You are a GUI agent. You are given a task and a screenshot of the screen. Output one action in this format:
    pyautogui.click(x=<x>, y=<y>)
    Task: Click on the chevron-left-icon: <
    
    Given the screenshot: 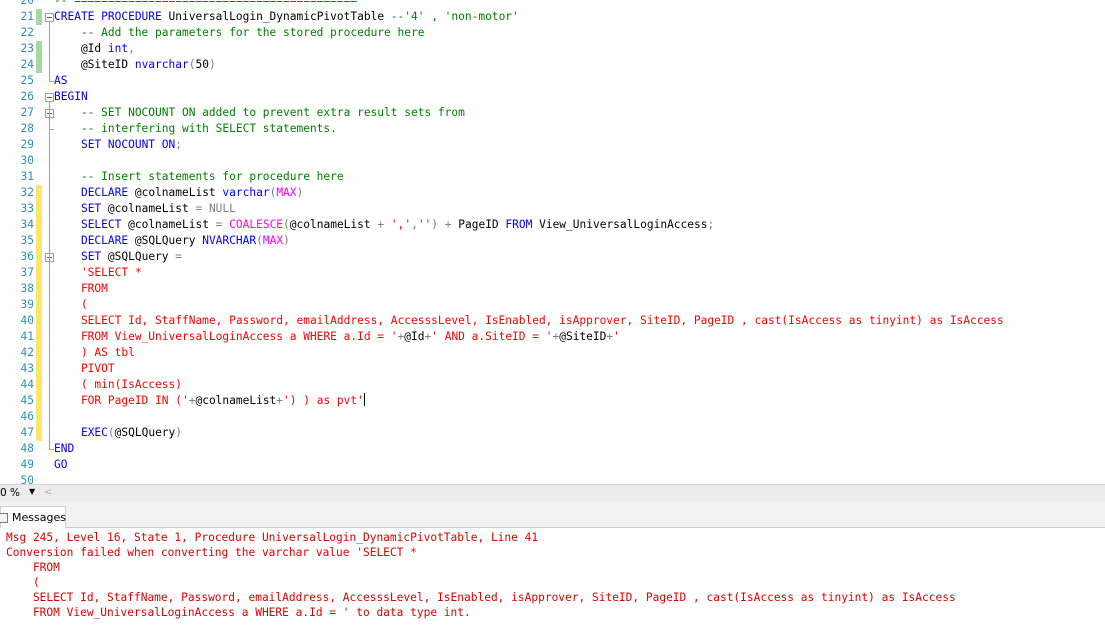 What is the action you would take?
    pyautogui.click(x=48, y=492)
    